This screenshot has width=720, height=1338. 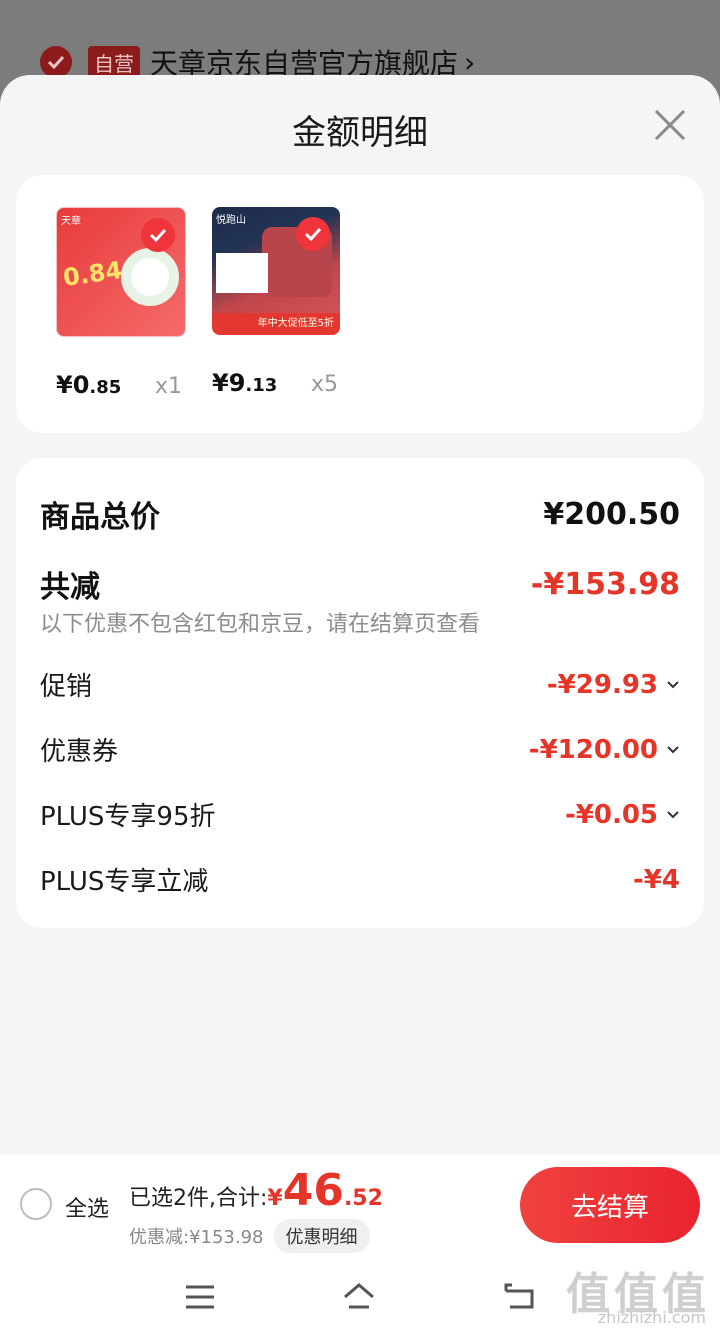 I want to click on product-price-row: ¥9.13 x5, so click(x=275, y=383).